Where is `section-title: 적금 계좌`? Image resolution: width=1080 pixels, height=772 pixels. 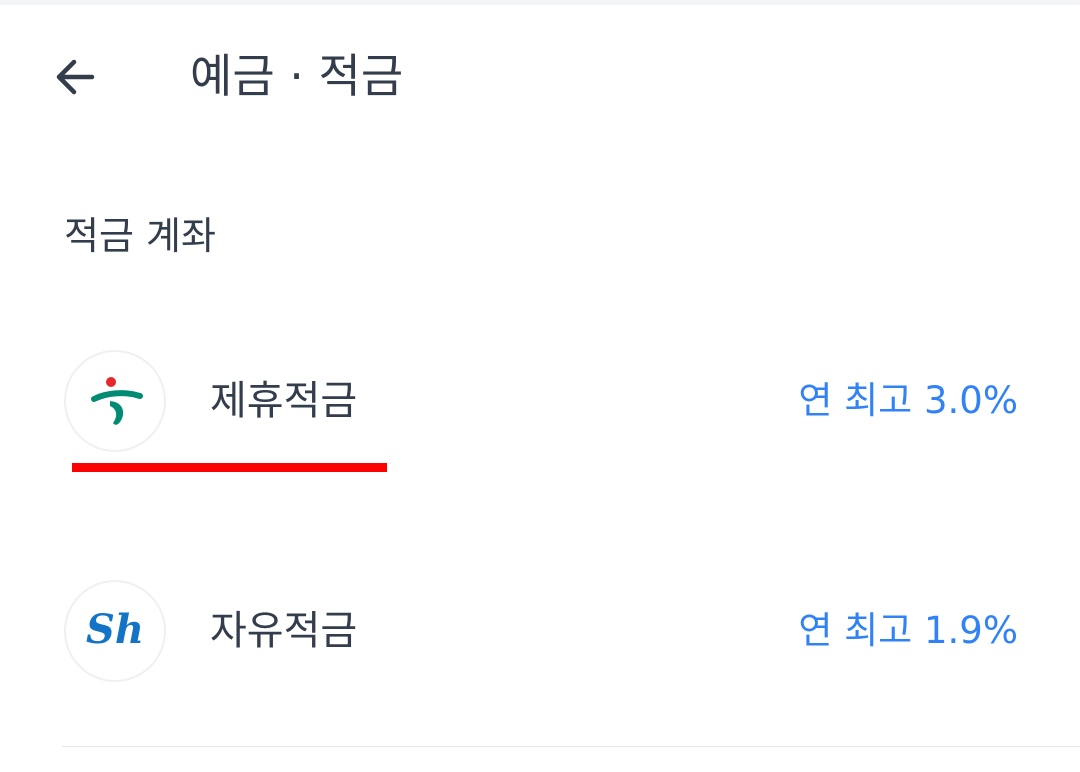 section-title: 적금 계좌 is located at coordinates (140, 236).